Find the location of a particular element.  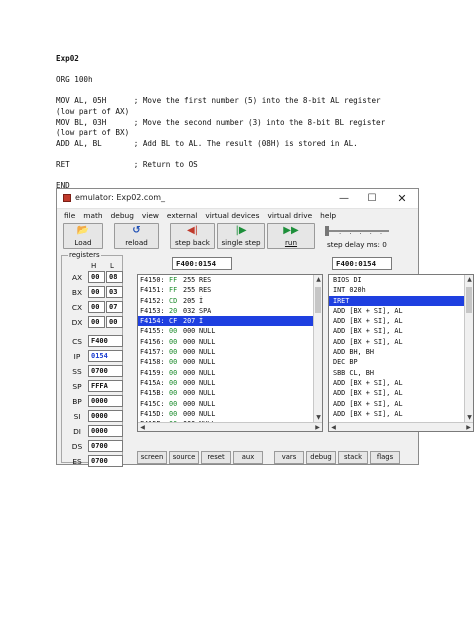

disassembly-row: INT 020h is located at coordinates (401, 290).